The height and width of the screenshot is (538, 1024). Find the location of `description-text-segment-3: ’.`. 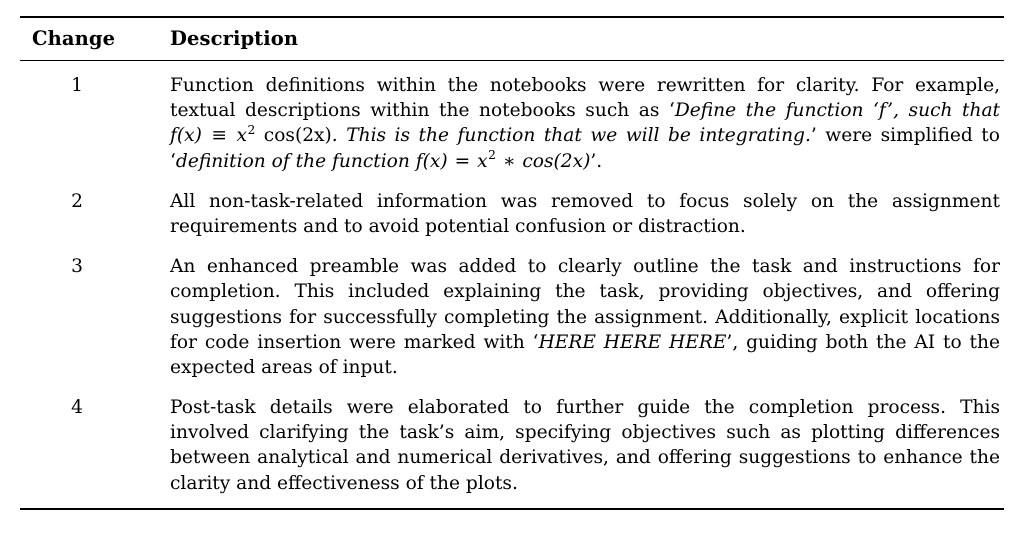

description-text-segment-3: ’. is located at coordinates (596, 161).